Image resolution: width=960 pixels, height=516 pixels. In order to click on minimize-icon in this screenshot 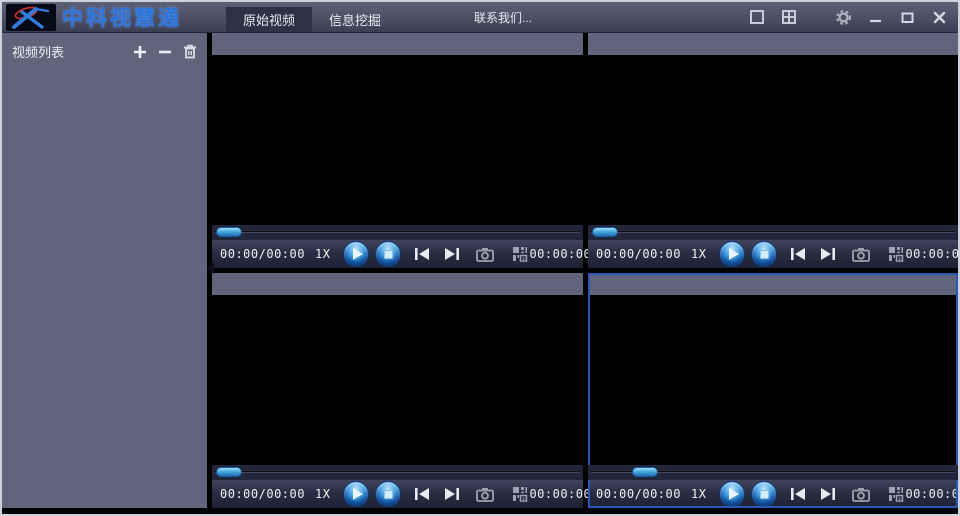, I will do `click(875, 17)`.